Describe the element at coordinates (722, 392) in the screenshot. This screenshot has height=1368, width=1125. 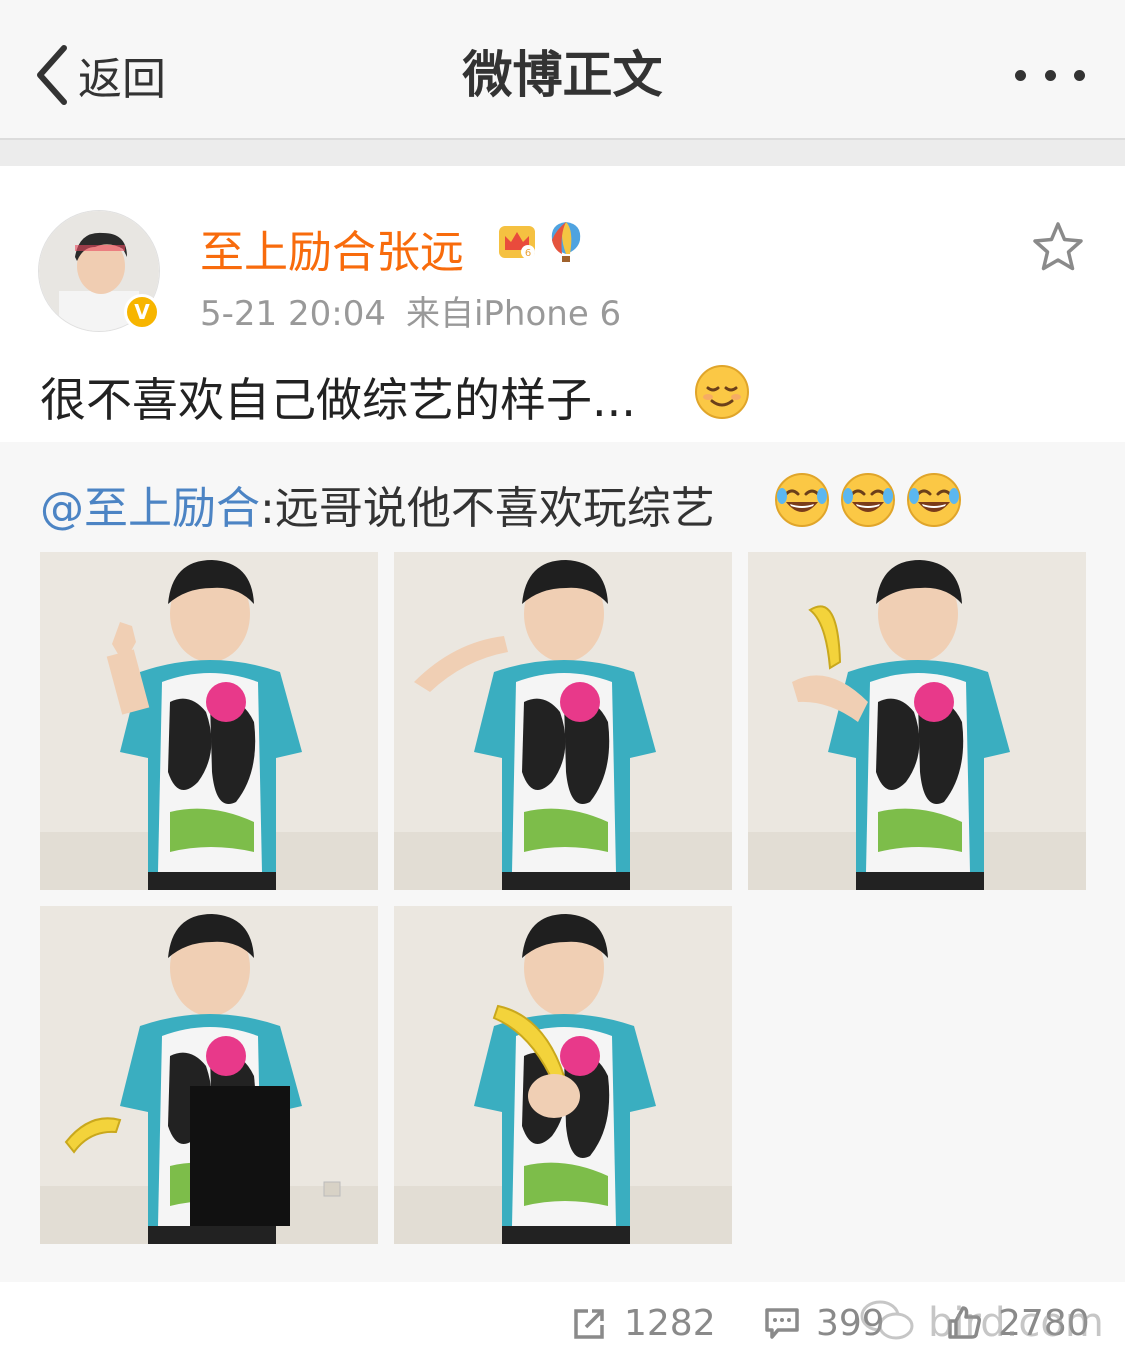
I see `relaxed-face-emoji` at that location.